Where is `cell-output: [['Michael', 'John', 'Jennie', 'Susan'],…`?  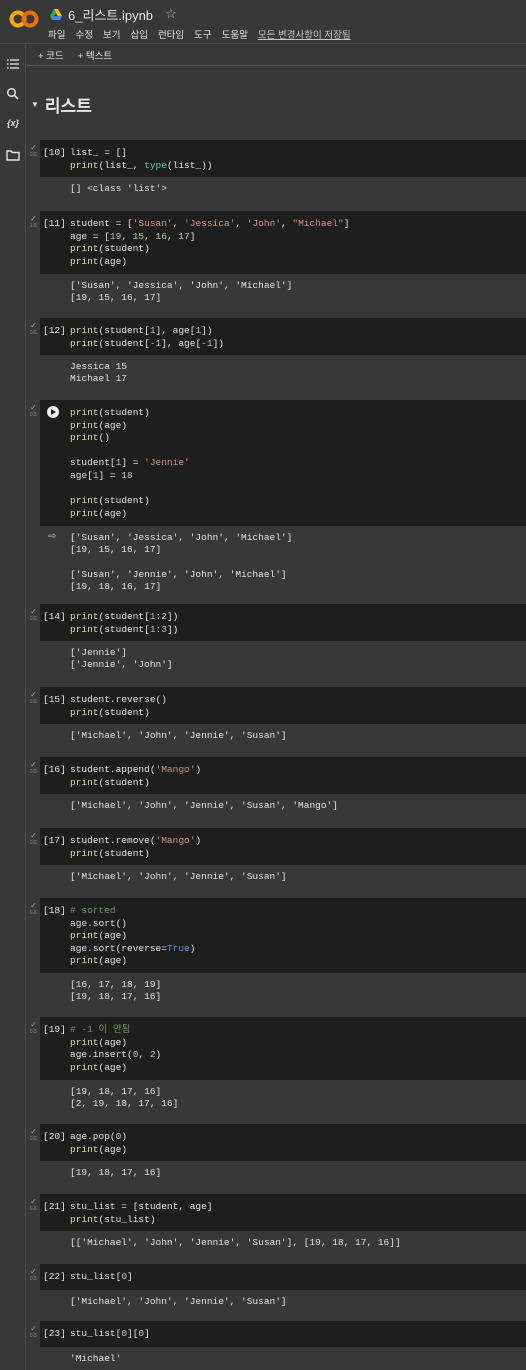 cell-output: [['Michael', 'John', 'Jennie', 'Susan'],… is located at coordinates (235, 1242).